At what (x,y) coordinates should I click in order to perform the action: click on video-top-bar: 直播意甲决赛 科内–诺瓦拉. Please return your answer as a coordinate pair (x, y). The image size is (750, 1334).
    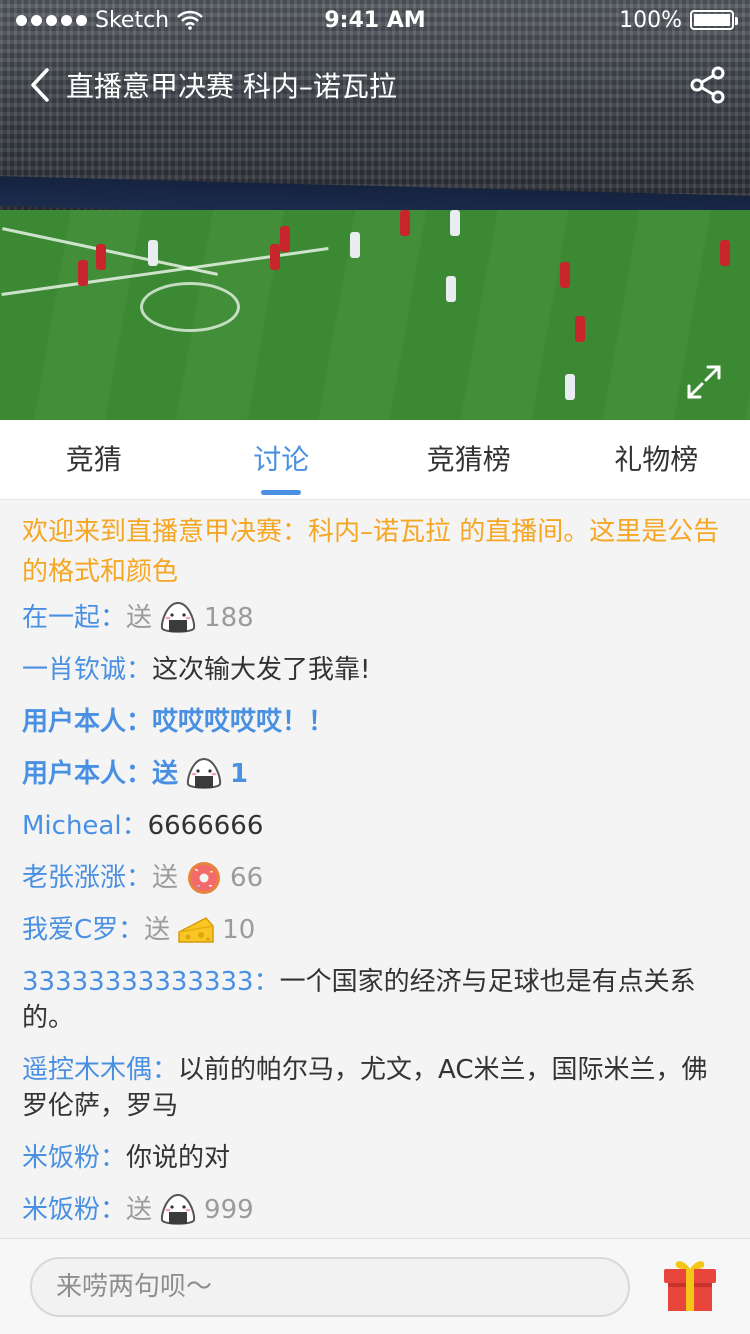
    Looking at the image, I should click on (375, 85).